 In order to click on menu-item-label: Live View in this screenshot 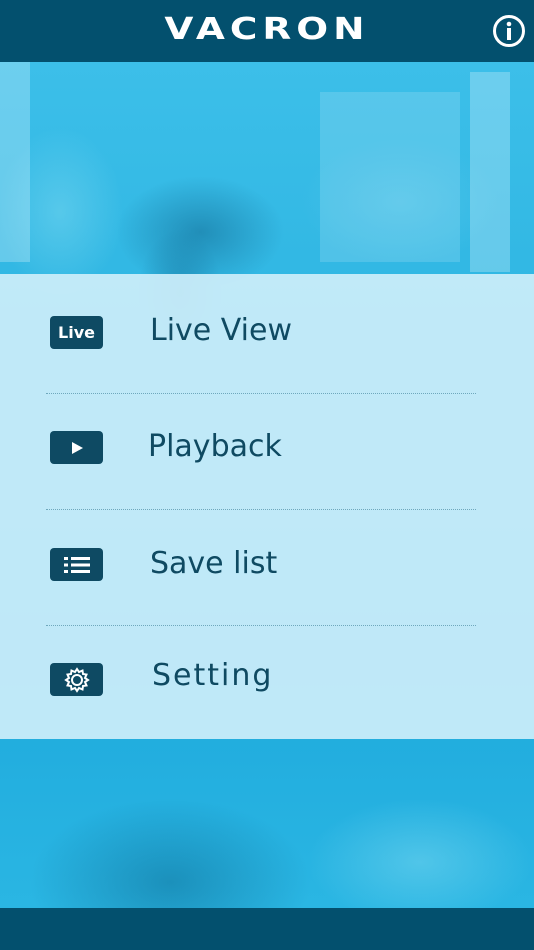, I will do `click(221, 330)`.